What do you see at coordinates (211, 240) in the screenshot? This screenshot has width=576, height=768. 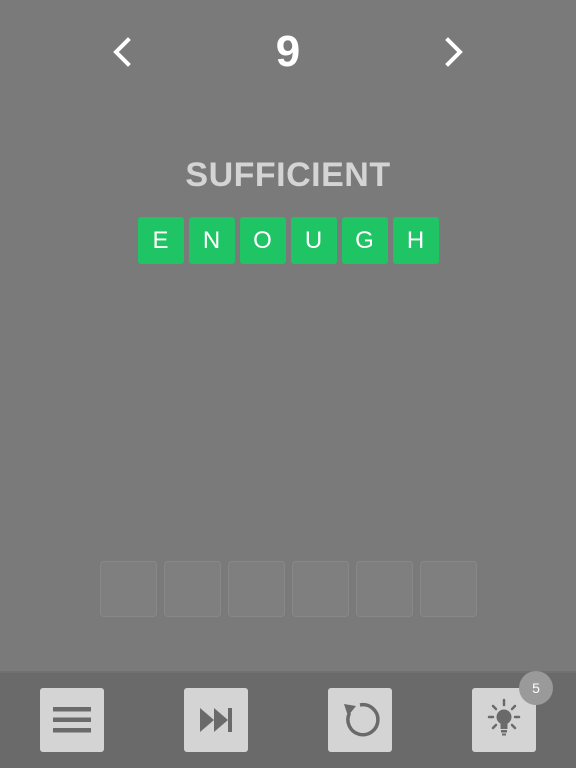 I see `answer-letter-tile: N` at bounding box center [211, 240].